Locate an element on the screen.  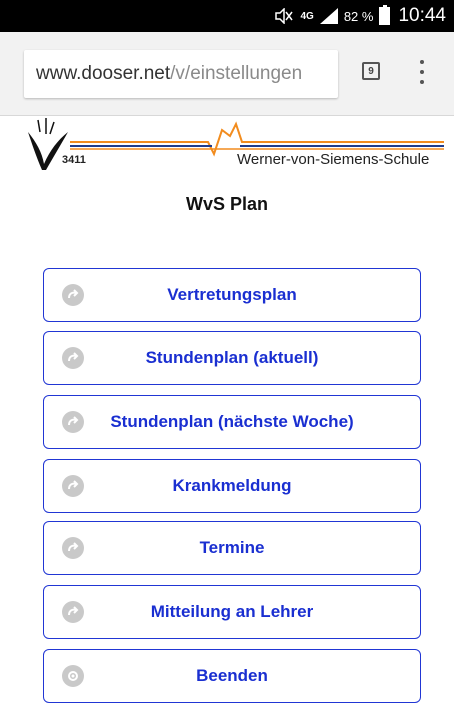
gear-icon is located at coordinates (73, 676).